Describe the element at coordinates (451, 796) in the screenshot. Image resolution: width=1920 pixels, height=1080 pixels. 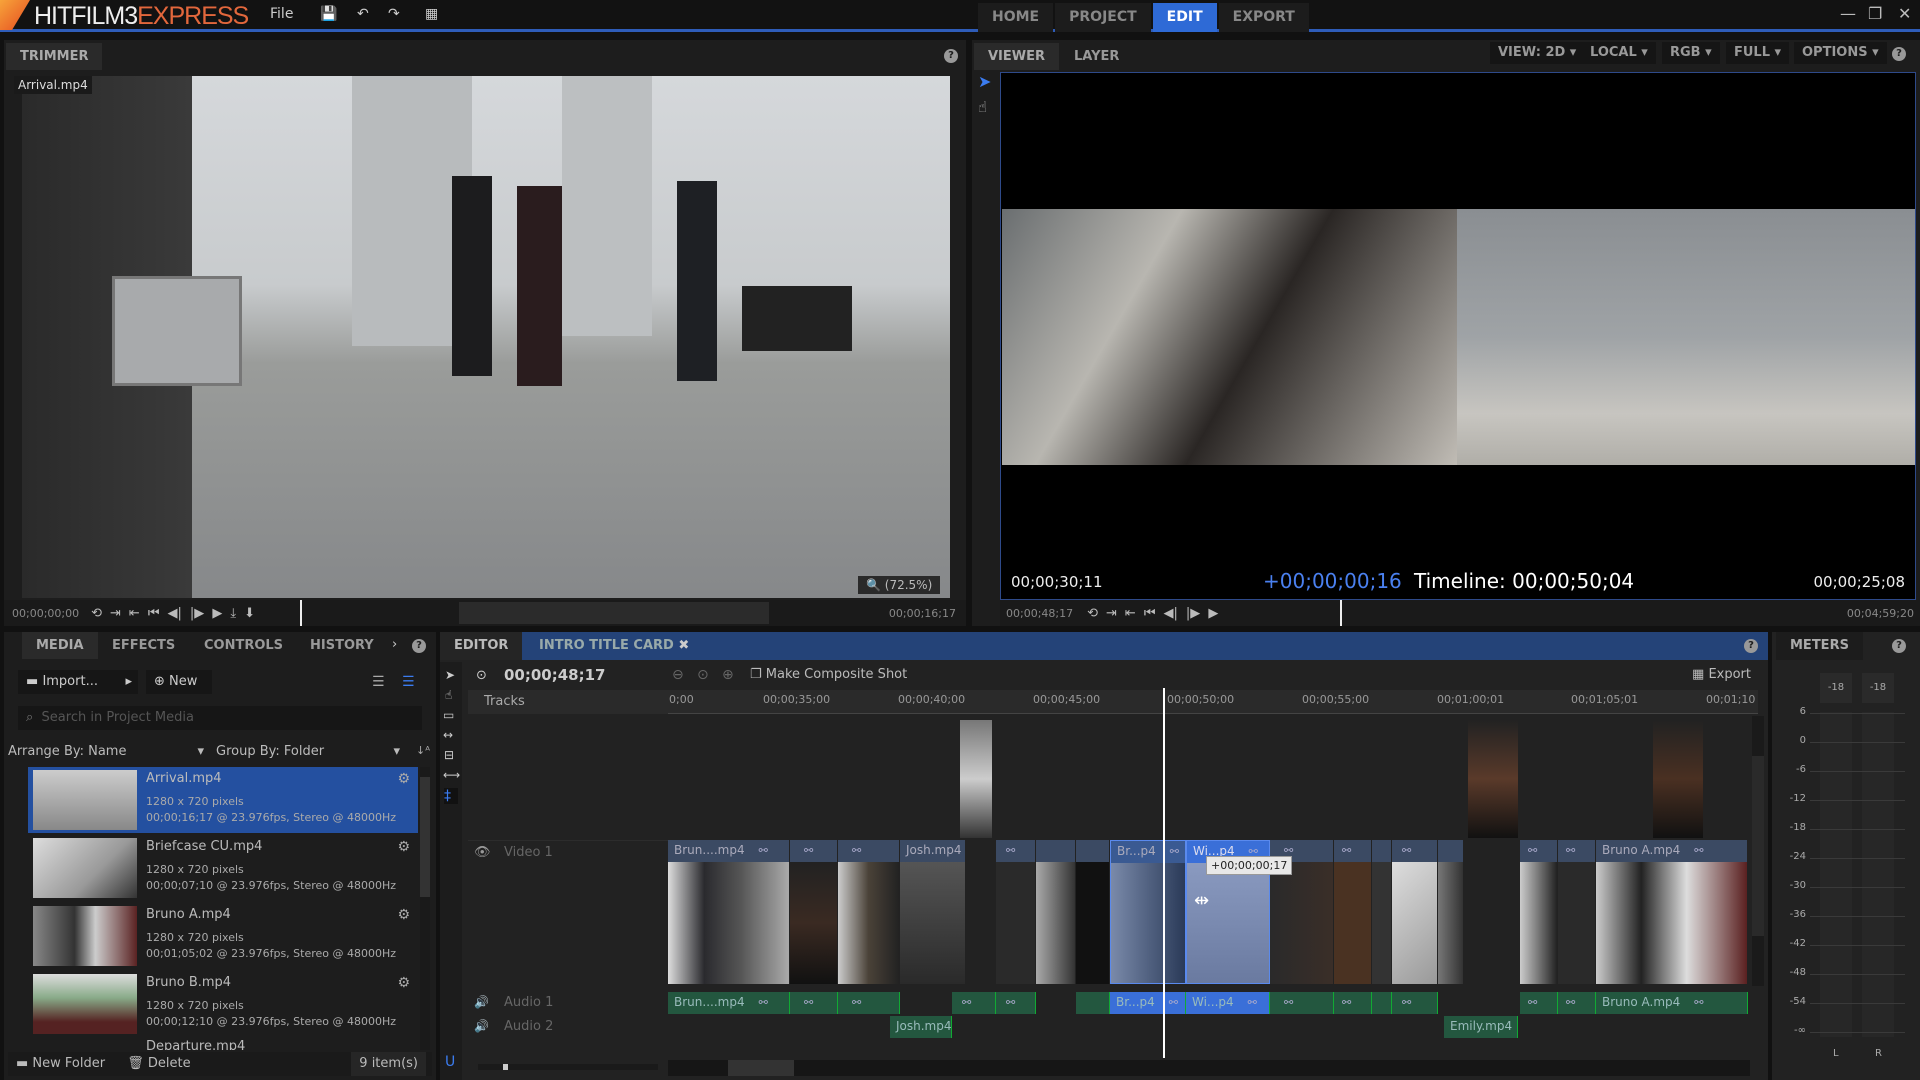
I see `roll-tool-icon: ‡` at that location.